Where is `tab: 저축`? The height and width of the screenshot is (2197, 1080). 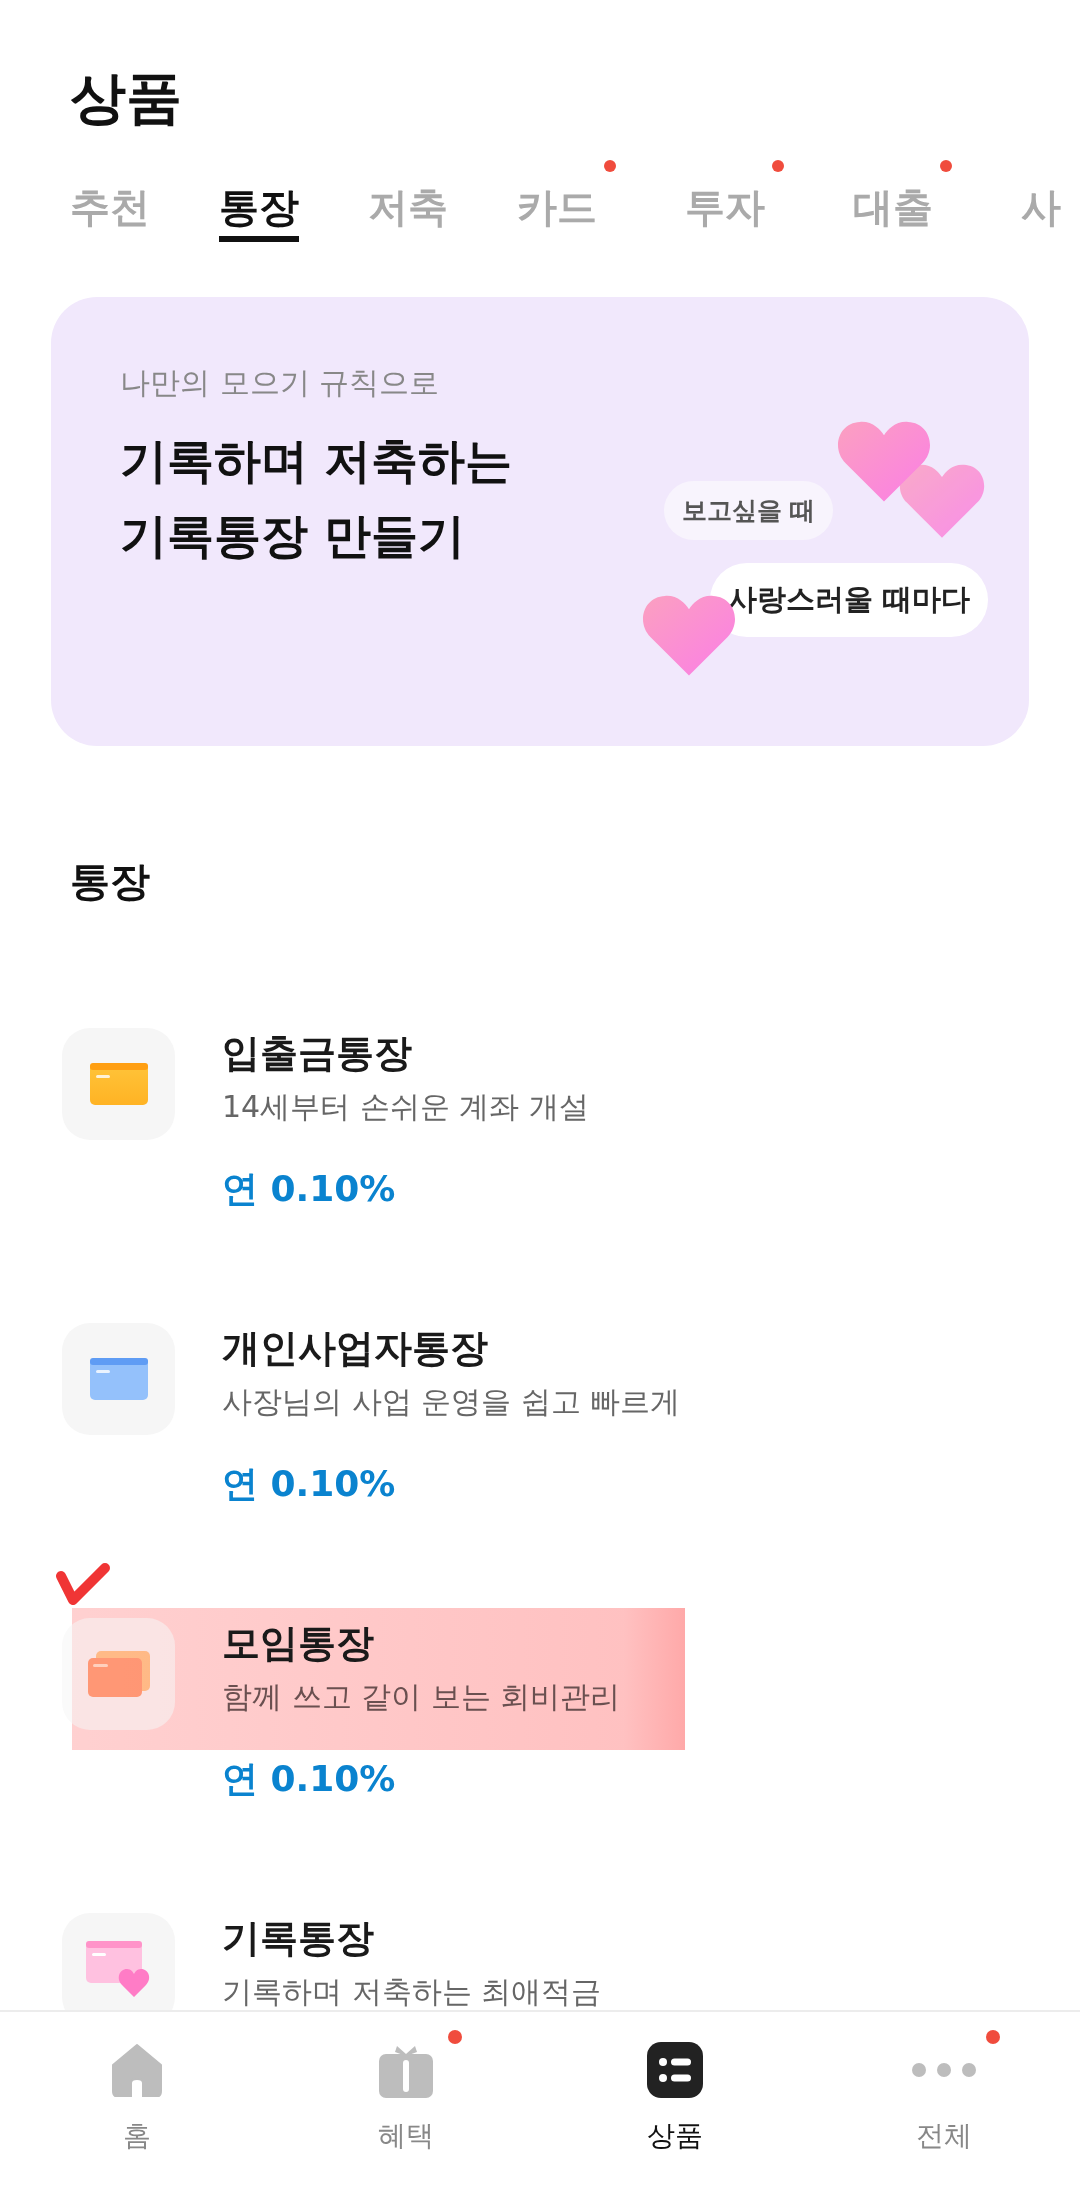
tab: 저축 is located at coordinates (408, 200).